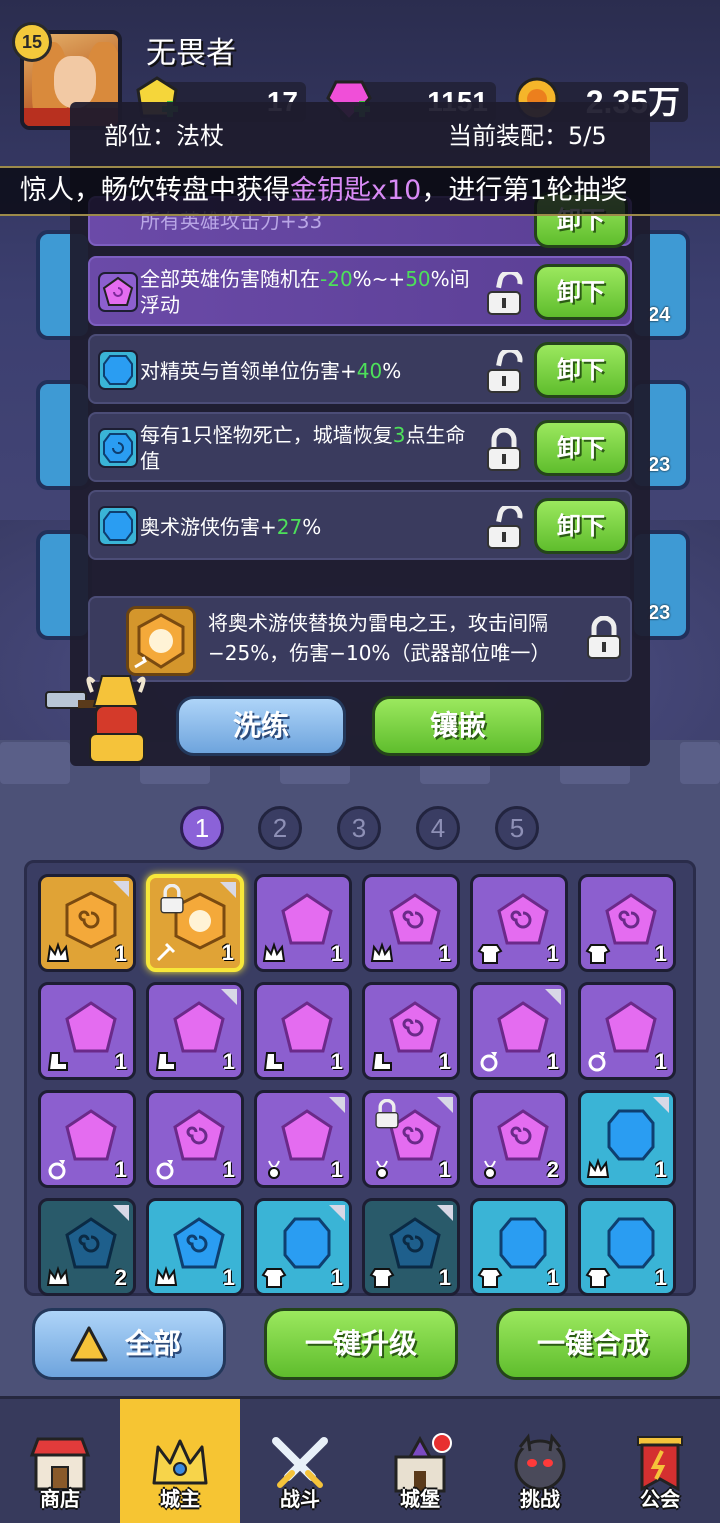  What do you see at coordinates (552, 1169) in the screenshot?
I see `gem-count: 2` at bounding box center [552, 1169].